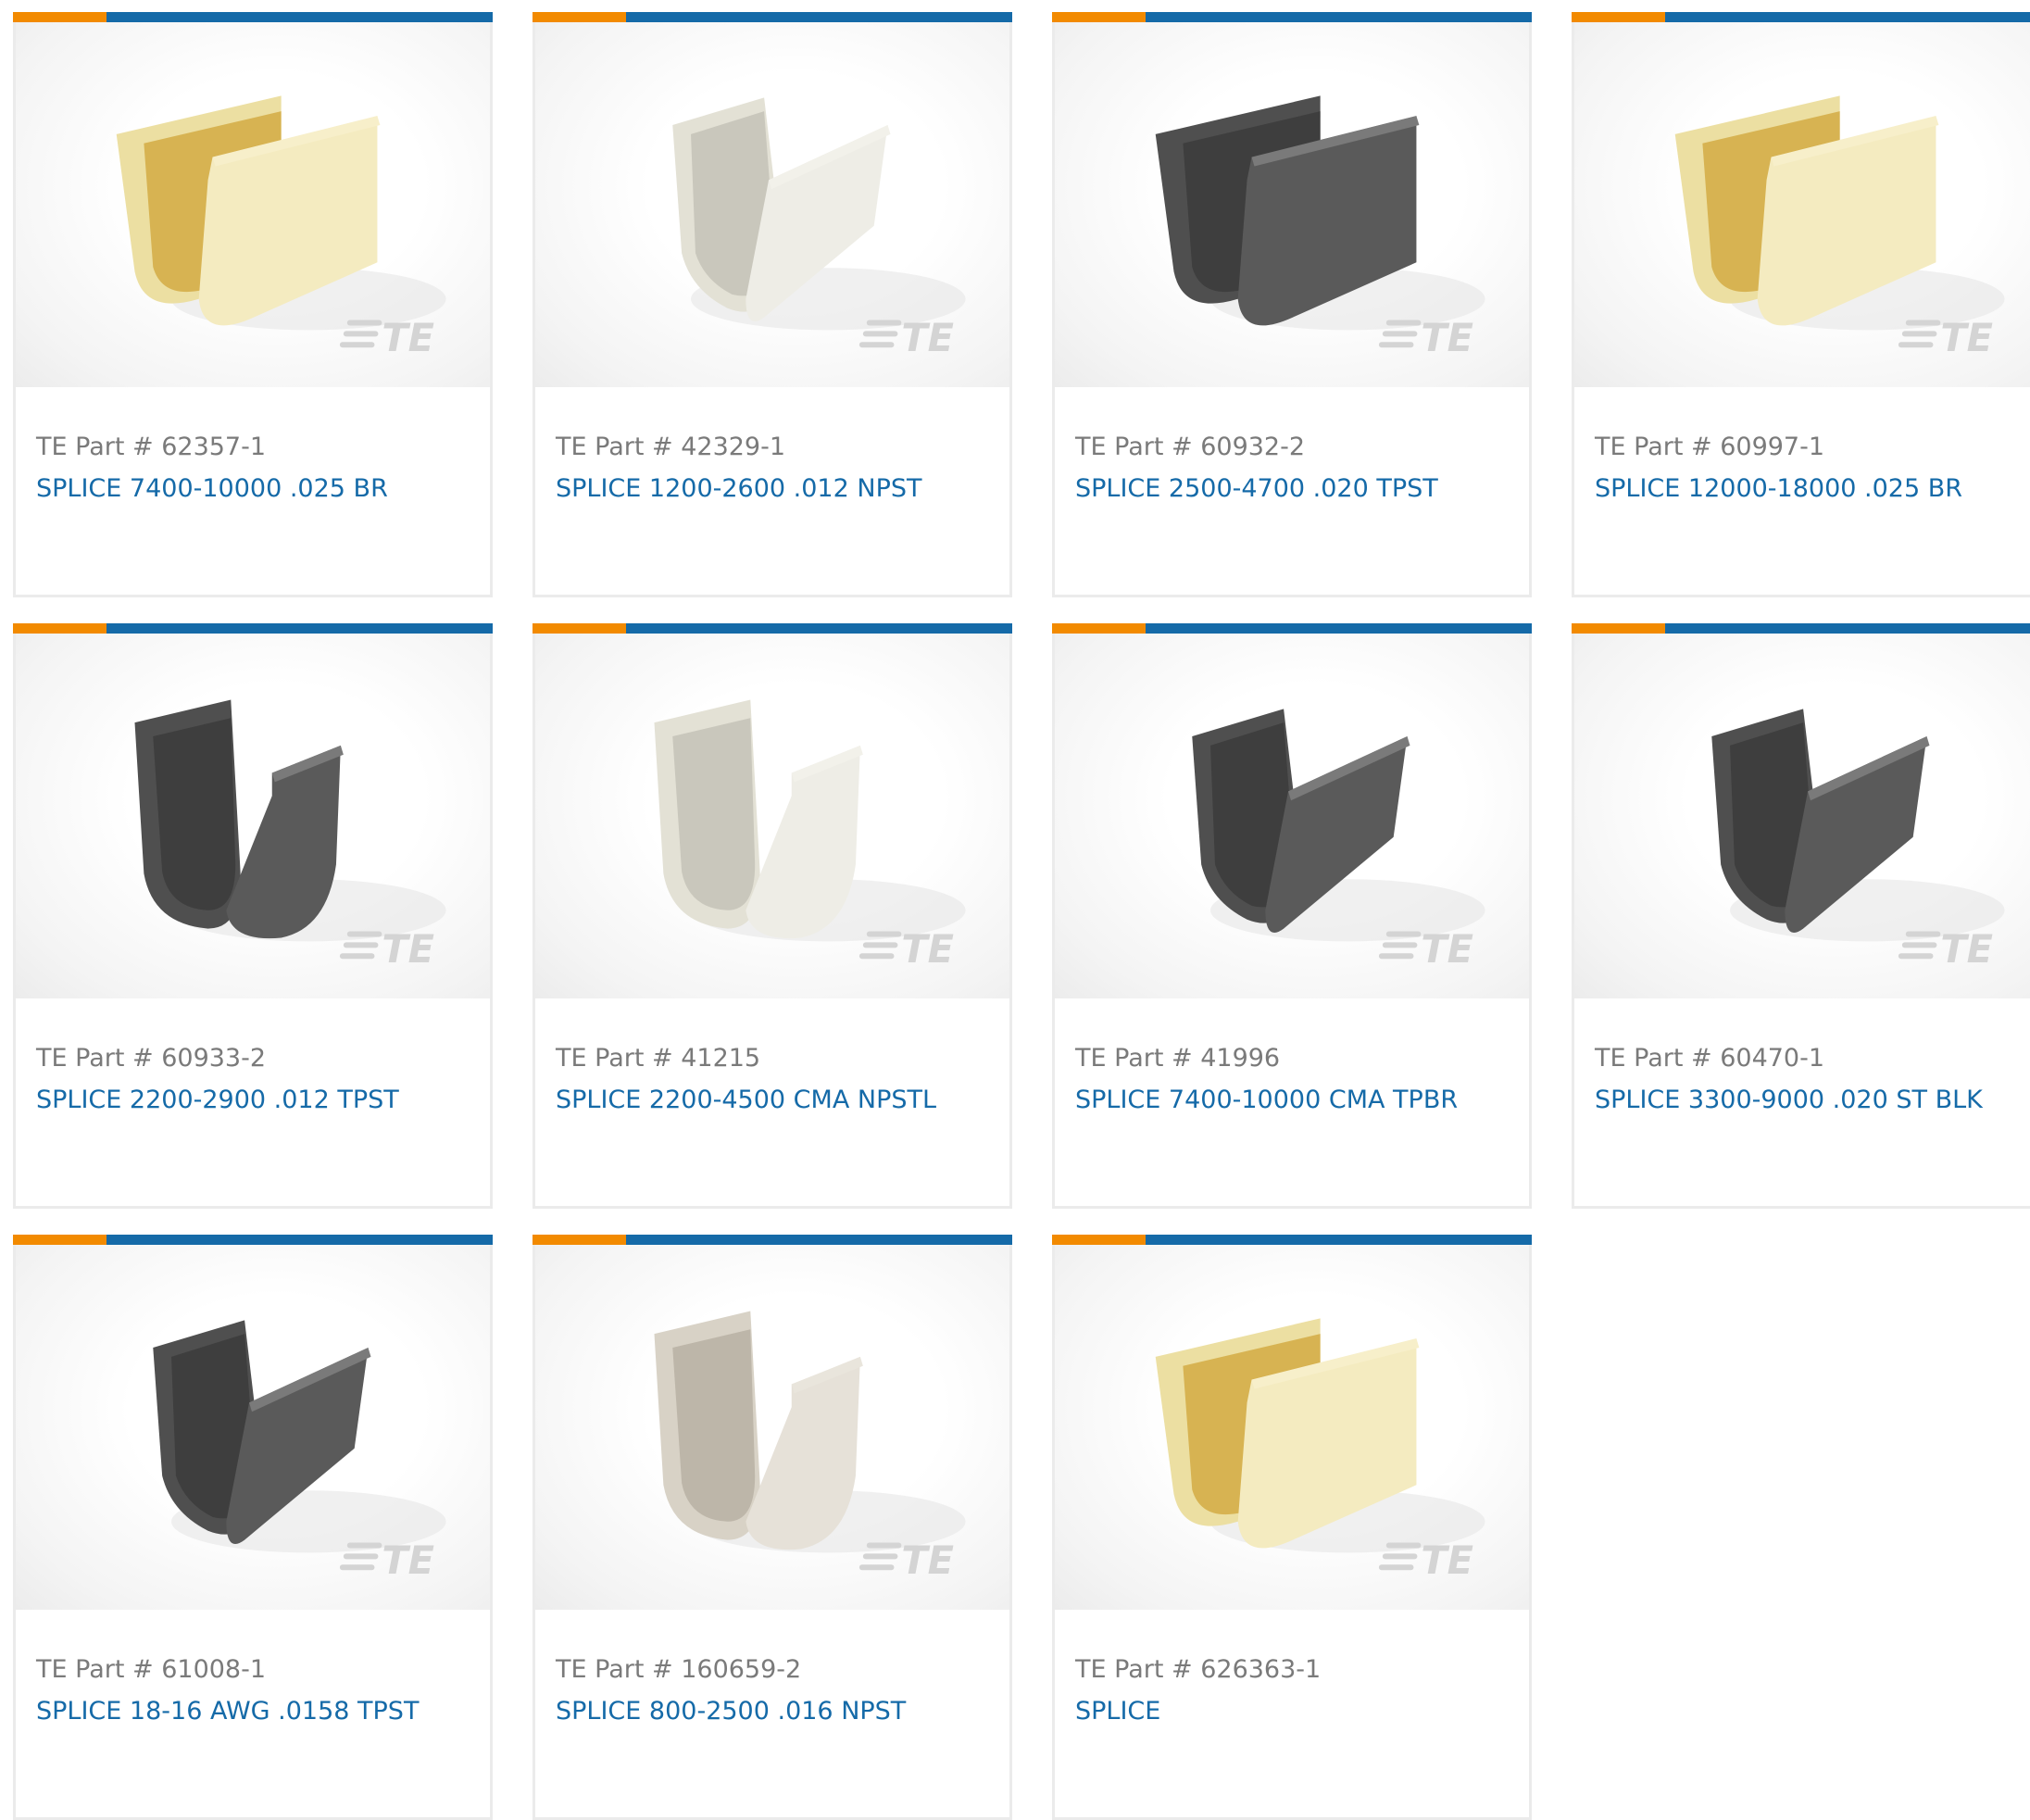 Image resolution: width=2030 pixels, height=1820 pixels. What do you see at coordinates (218, 1100) in the screenshot?
I see `product-name-link: SPLICE 2200-2900 .012 TPST` at bounding box center [218, 1100].